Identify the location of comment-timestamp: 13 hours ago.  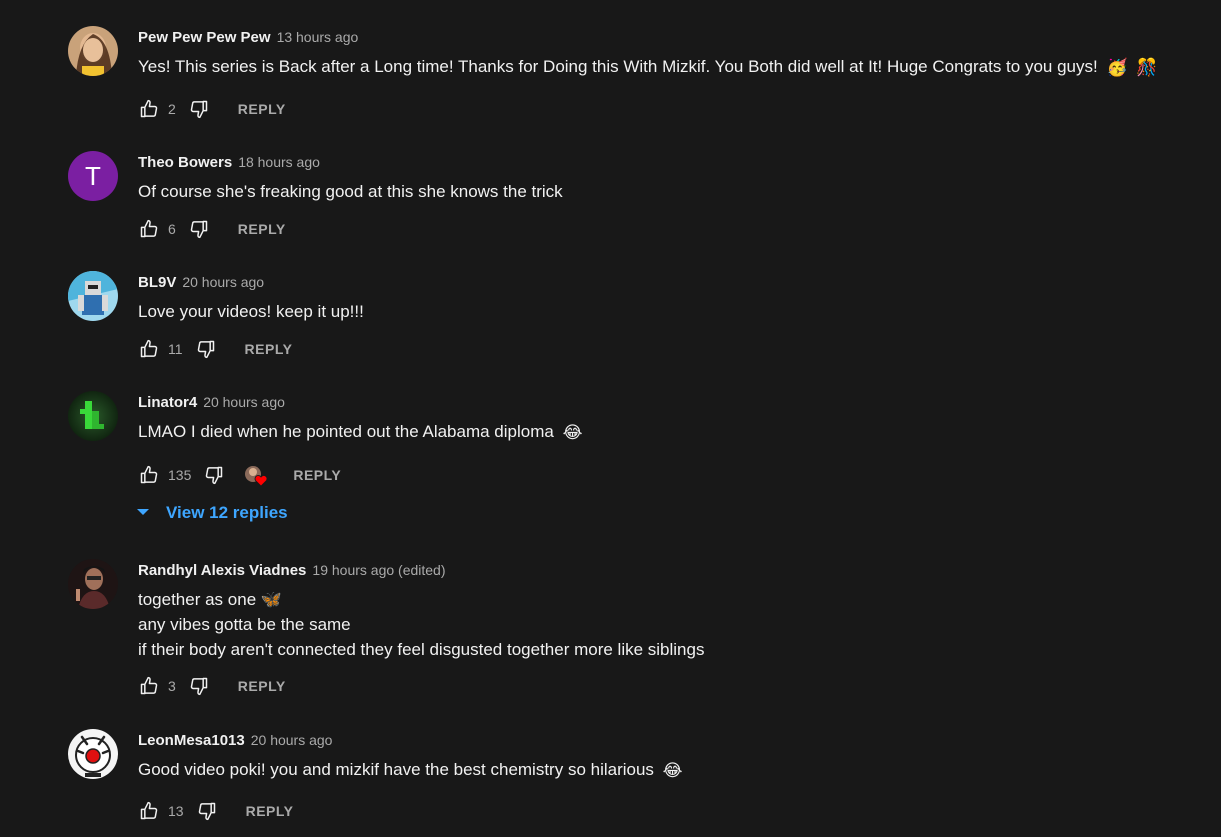
(318, 37).